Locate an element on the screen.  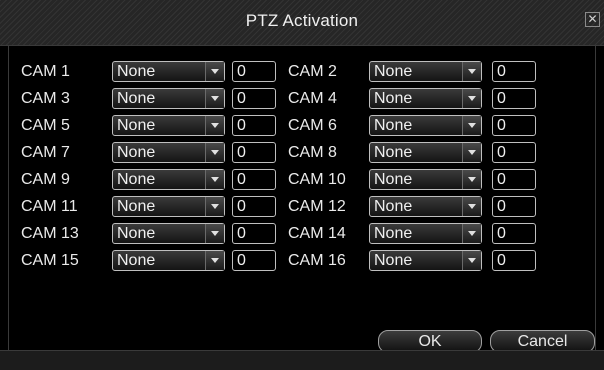
cam-label: CAM 6 is located at coordinates (312, 125).